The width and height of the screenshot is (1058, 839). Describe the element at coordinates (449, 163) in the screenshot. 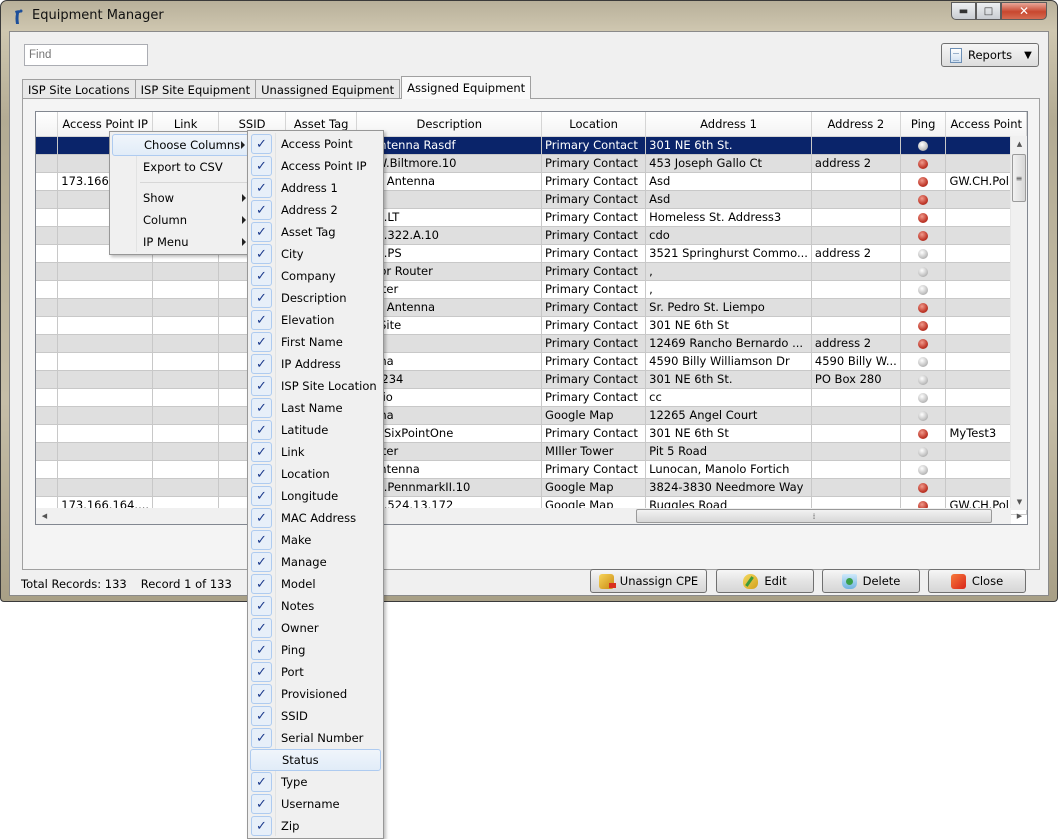

I see `cell-description: '.NW.Biltmore.10` at that location.